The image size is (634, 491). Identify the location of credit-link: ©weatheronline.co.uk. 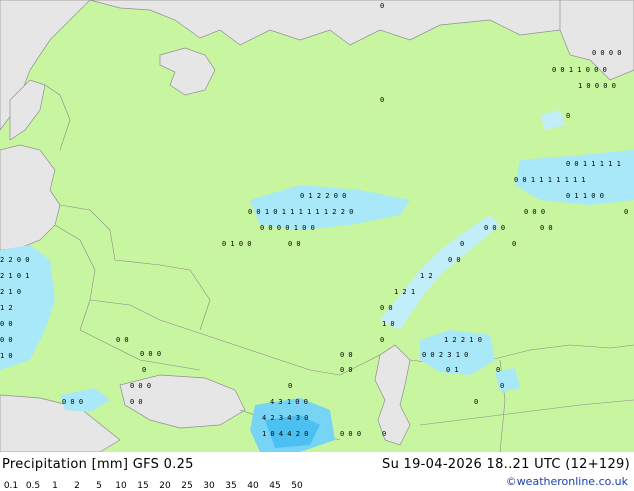
(567, 481).